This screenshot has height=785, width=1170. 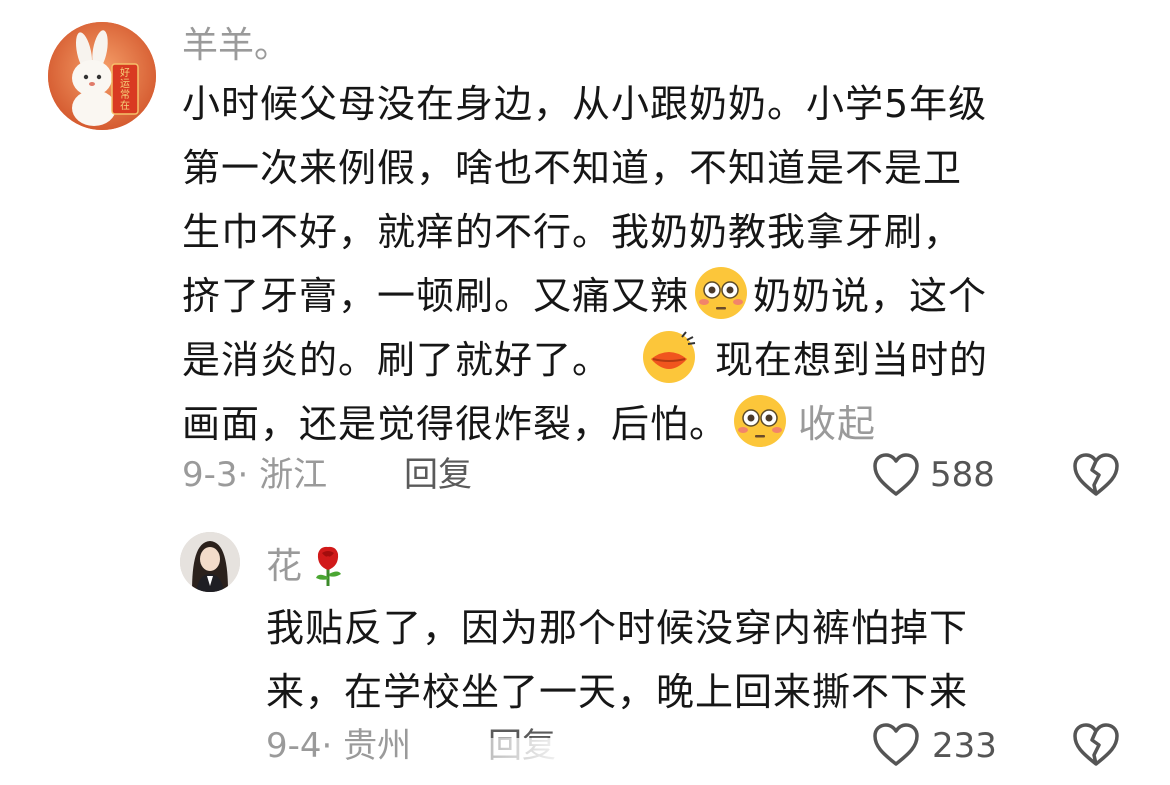 I want to click on bunny-avatar-image, so click(x=102, y=76).